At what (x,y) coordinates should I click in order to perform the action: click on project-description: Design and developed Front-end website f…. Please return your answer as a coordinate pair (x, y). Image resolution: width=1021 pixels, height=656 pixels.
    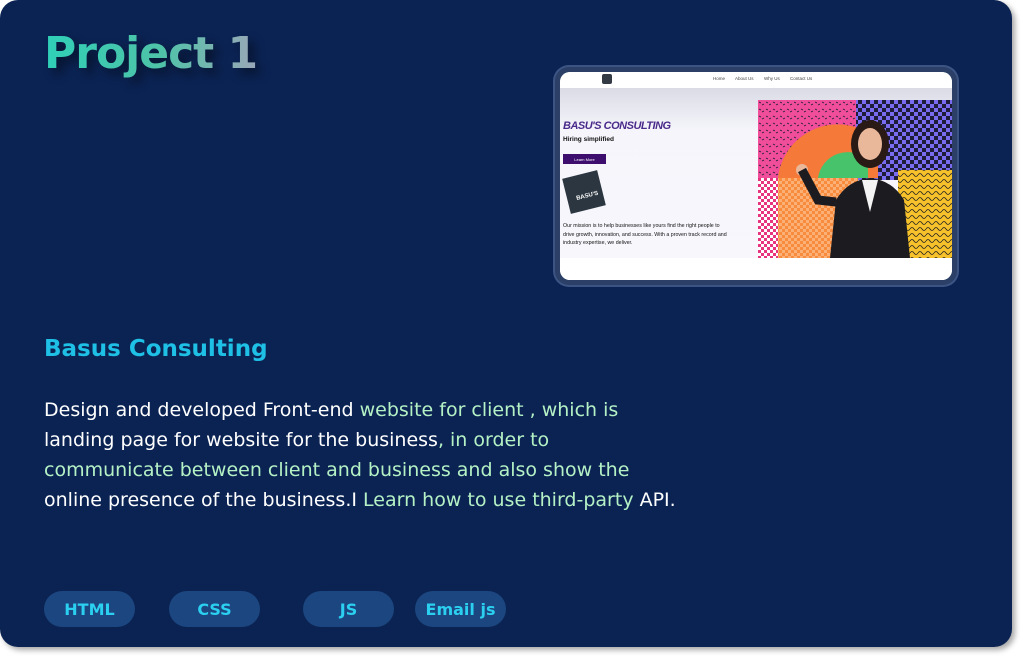
    Looking at the image, I should click on (364, 455).